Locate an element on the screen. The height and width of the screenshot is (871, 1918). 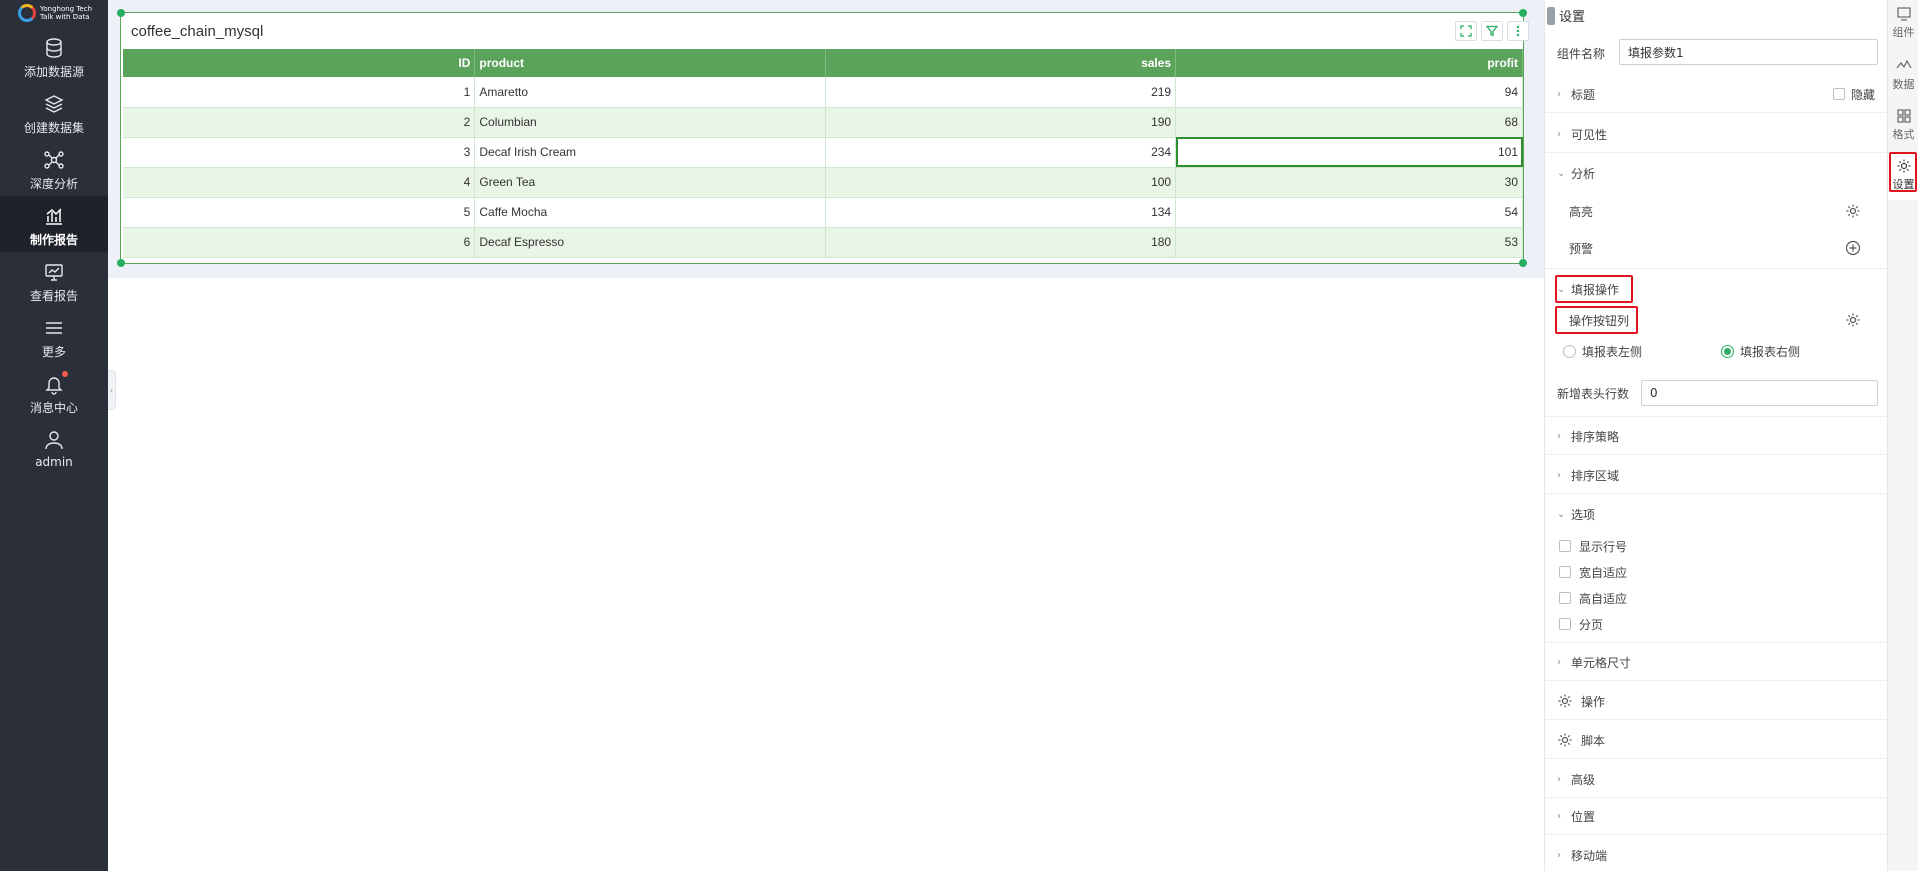
table-cell: 30 is located at coordinates (1349, 182).